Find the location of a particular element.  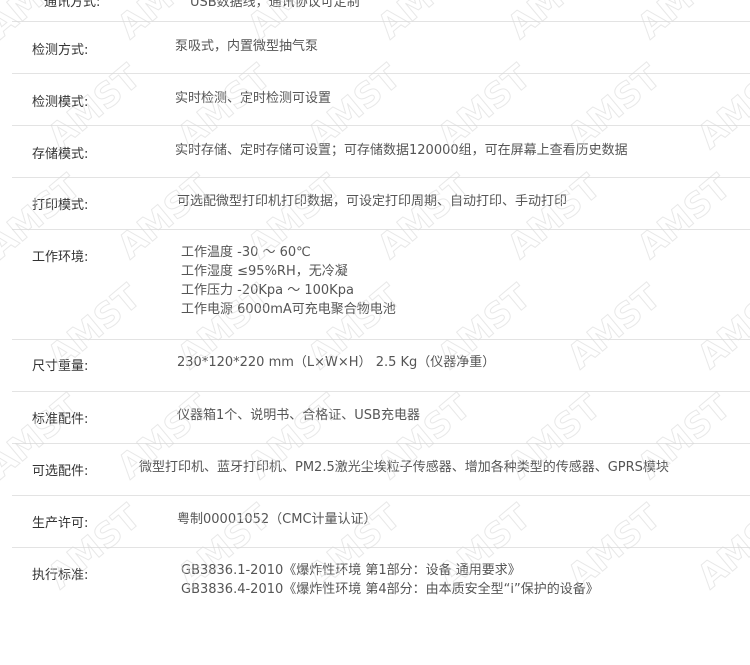

spec-row: 打印模式: 可选配微型打印机打印数据，可设定打印周期、自动打印、手动打印 is located at coordinates (381, 203).